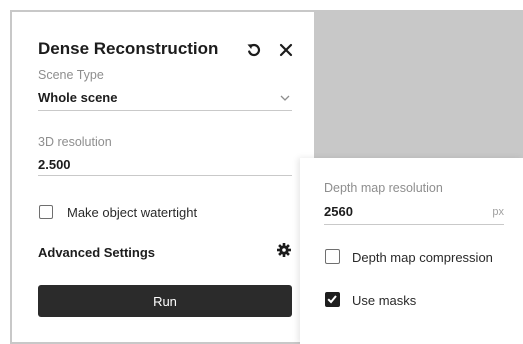 The width and height of the screenshot is (523, 344). What do you see at coordinates (414, 224) in the screenshot?
I see `depth-resolution-underline` at bounding box center [414, 224].